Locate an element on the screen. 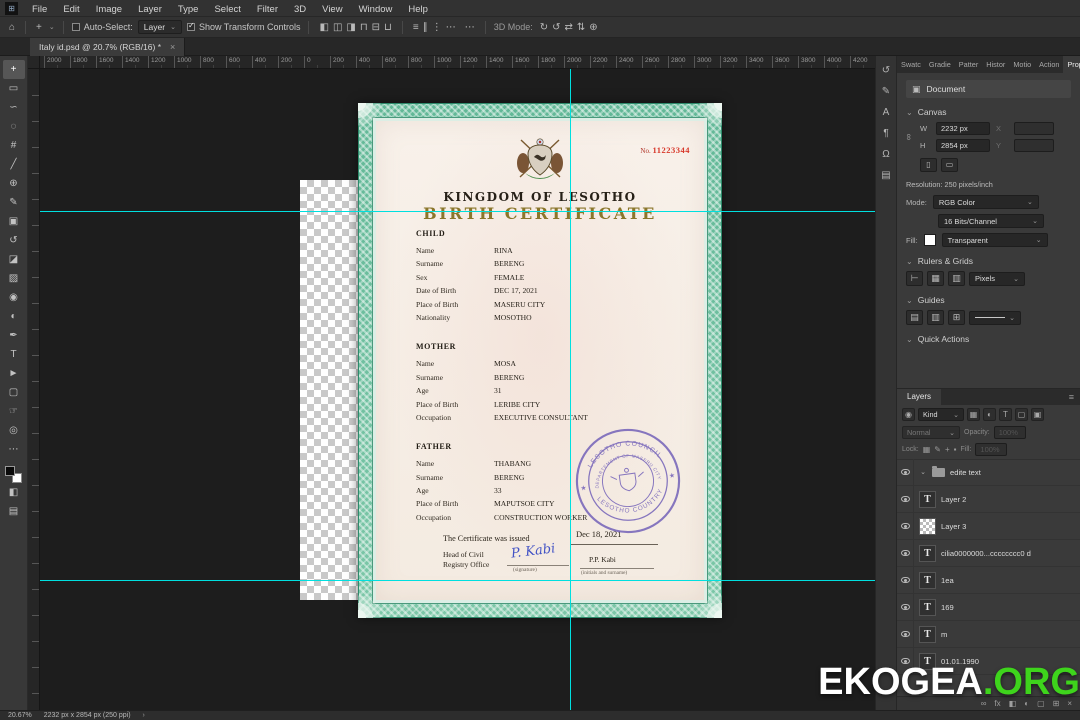 The image size is (1080, 720). distribute-vertical-icon: ≡ is located at coordinates (416, 27).